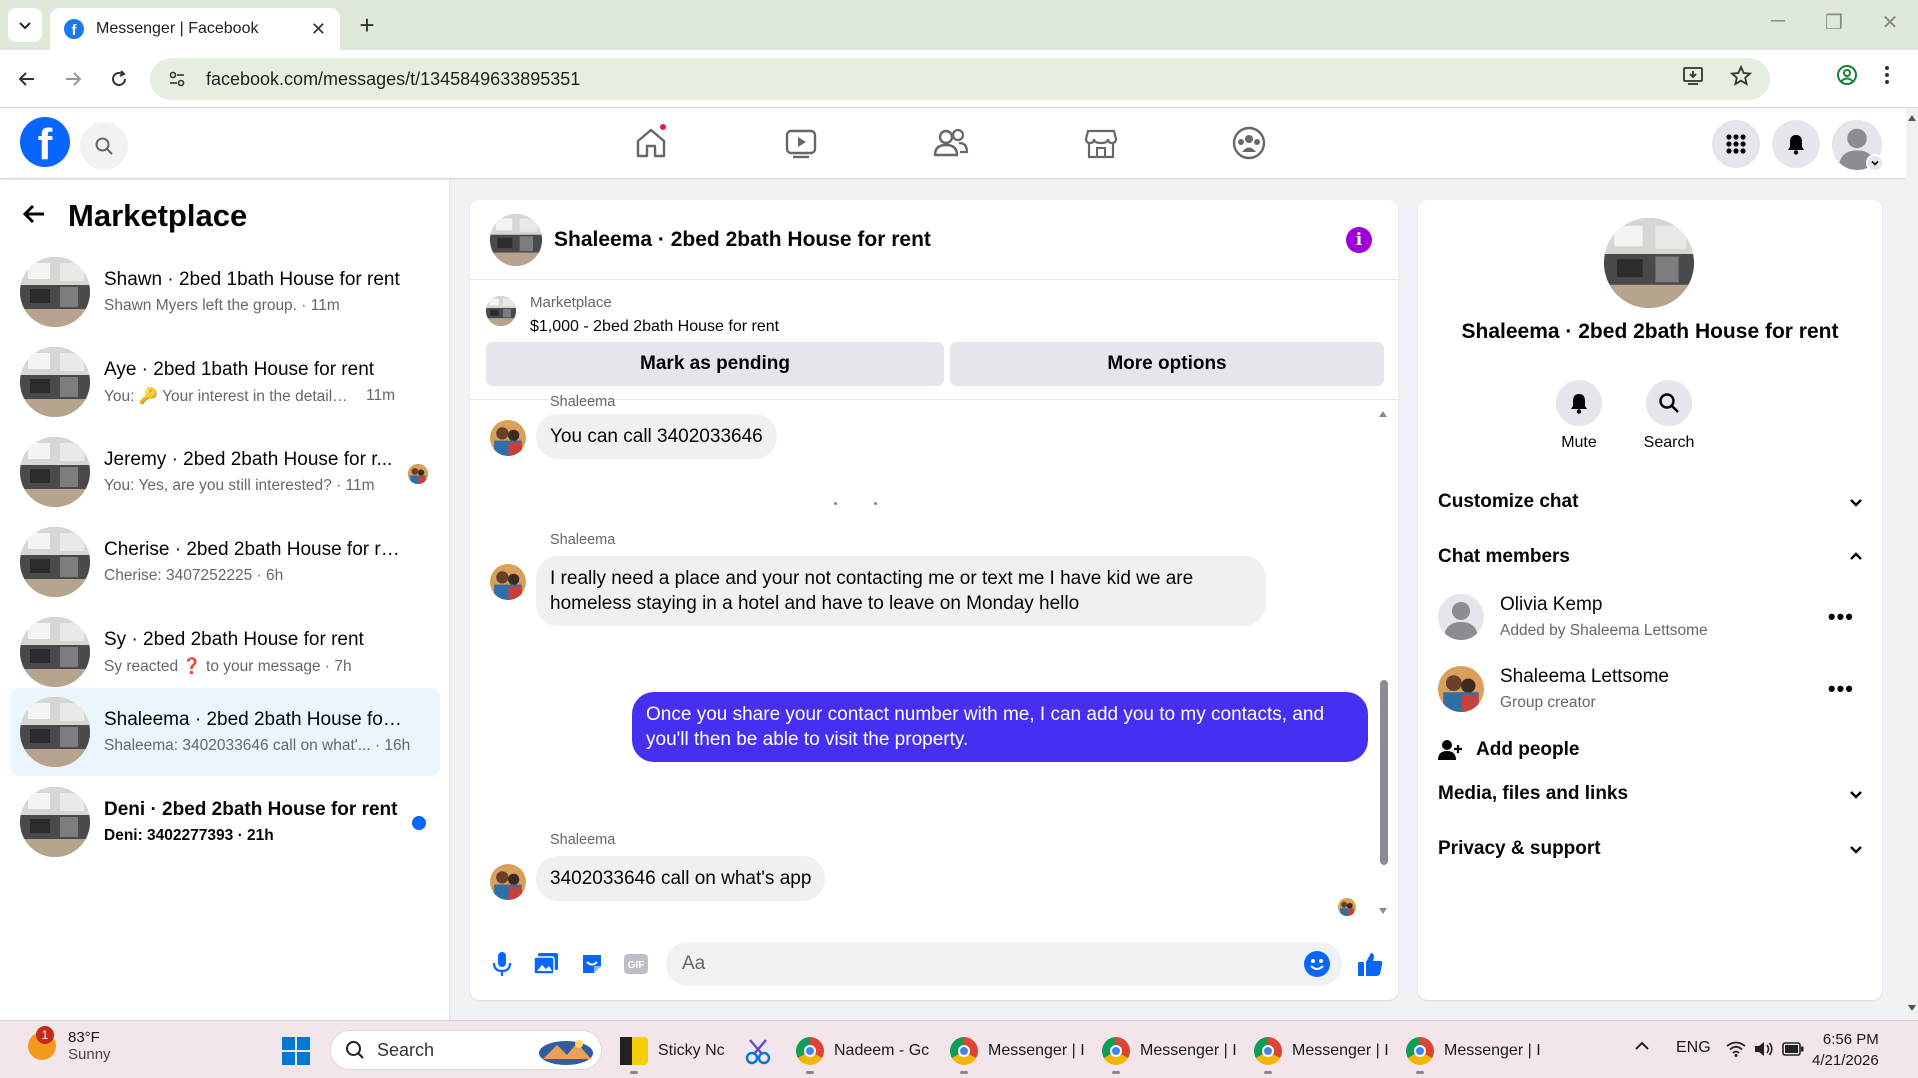 The image size is (1918, 1078). I want to click on nav-friends-button, so click(951, 143).